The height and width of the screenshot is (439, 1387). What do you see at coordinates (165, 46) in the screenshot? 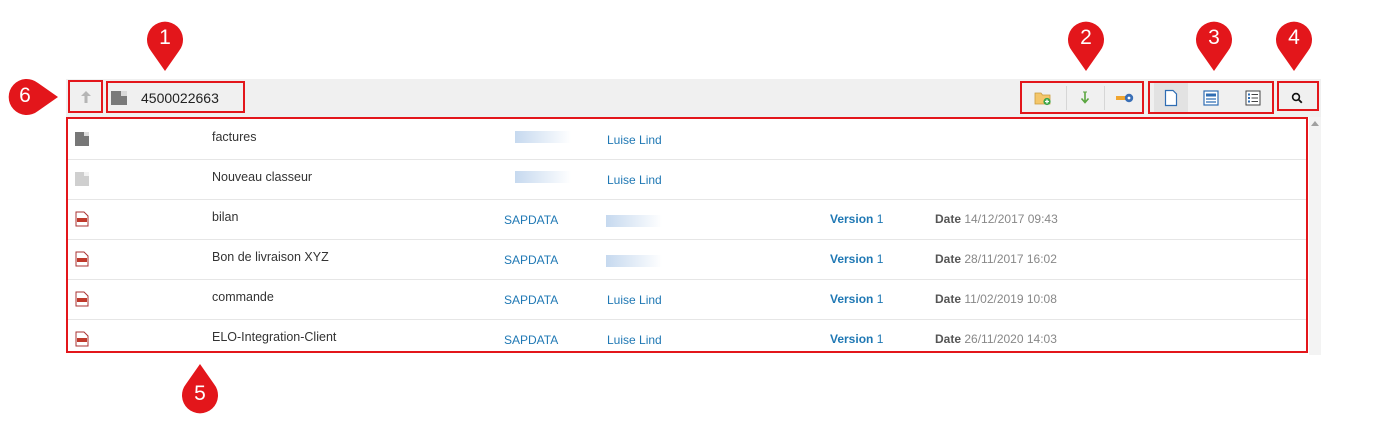
I see `marker-1: 1` at bounding box center [165, 46].